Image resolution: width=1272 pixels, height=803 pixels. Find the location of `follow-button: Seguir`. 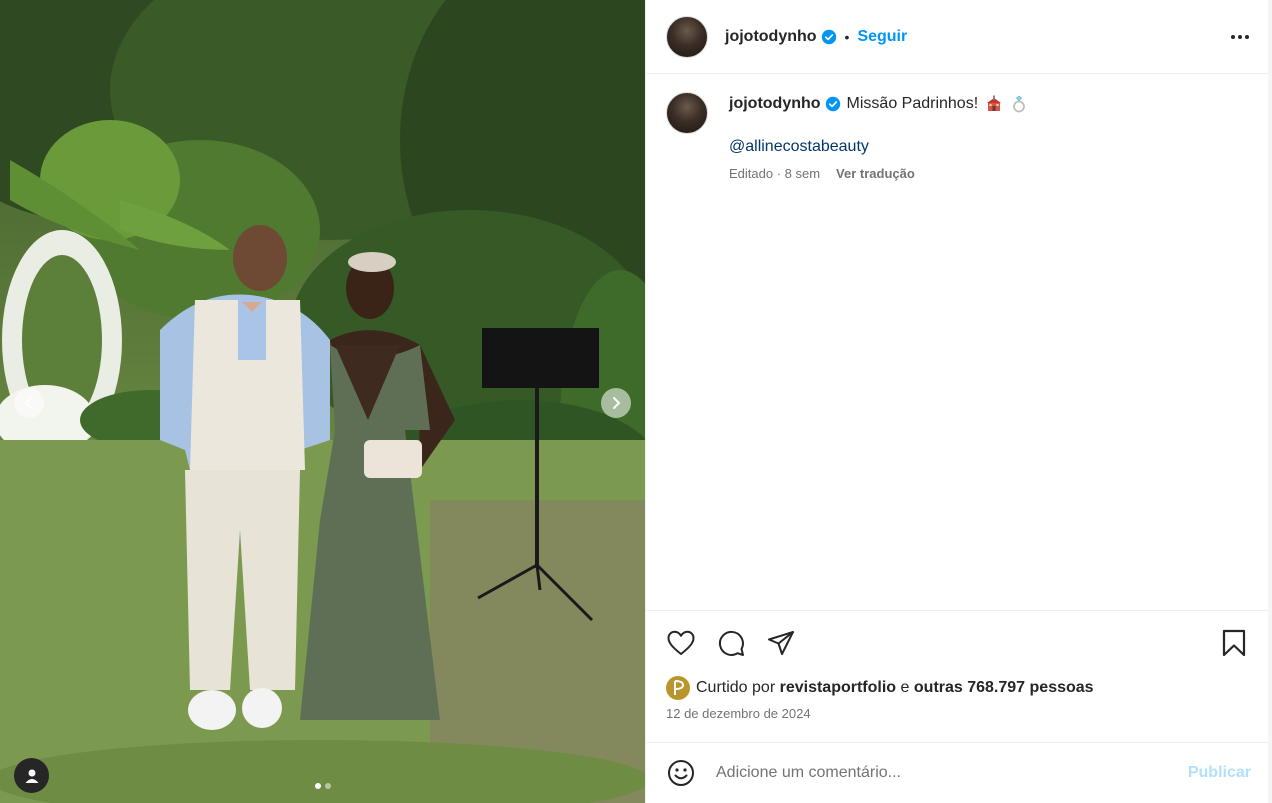

follow-button: Seguir is located at coordinates (882, 37).